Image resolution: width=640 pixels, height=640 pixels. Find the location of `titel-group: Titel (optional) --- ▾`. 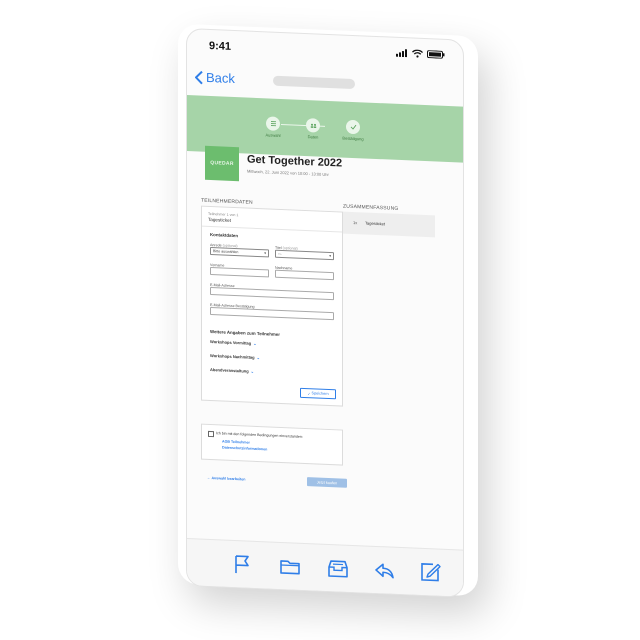

titel-group: Titel (optional) --- ▾ is located at coordinates (304, 253).